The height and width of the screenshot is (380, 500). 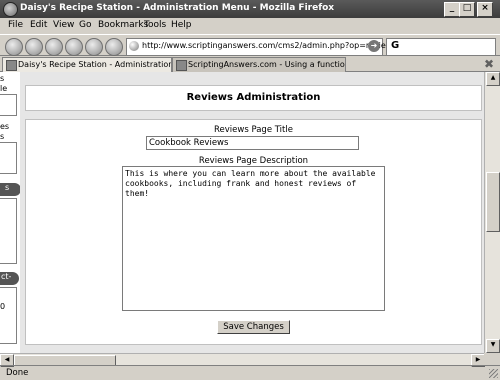 I want to click on status-bar: Done, so click(x=250, y=372).